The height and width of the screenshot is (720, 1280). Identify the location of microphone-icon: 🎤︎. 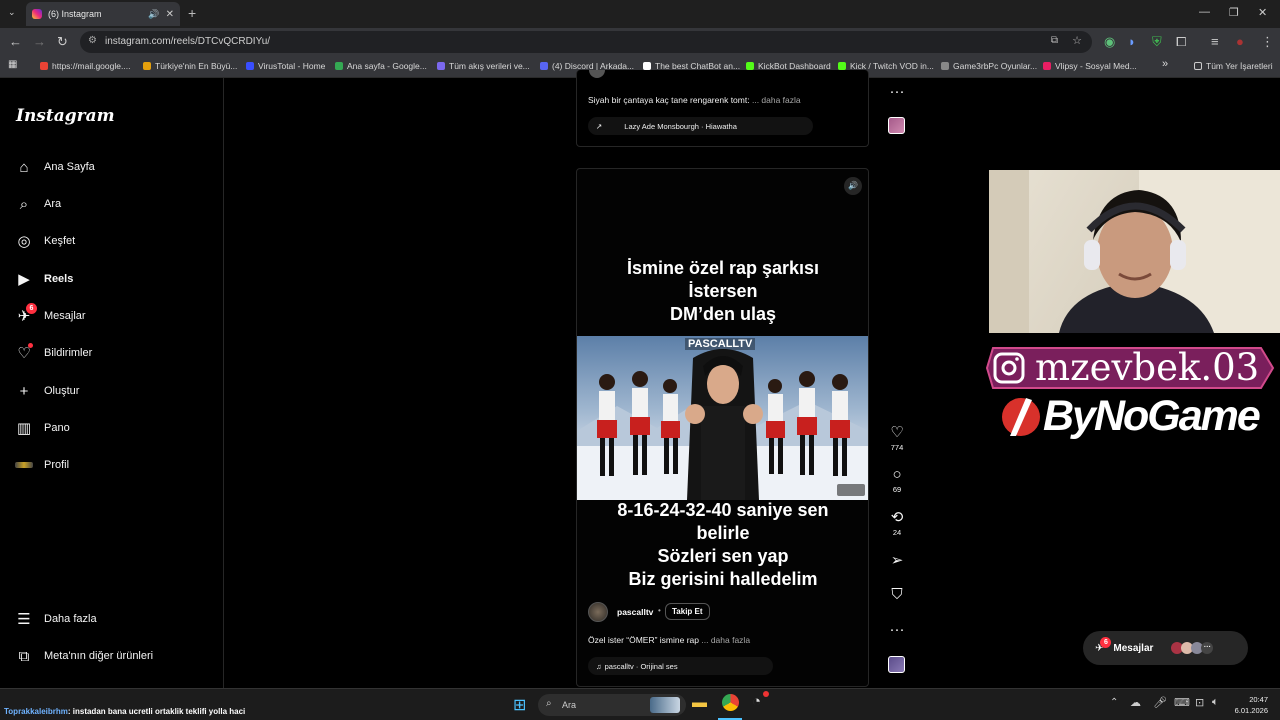
(1160, 702).